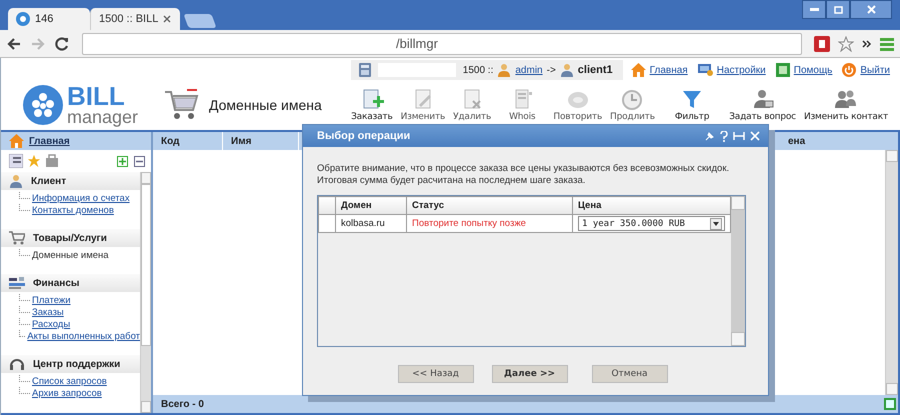 Image resolution: width=900 pixels, height=415 pixels. I want to click on contacts-icon, so click(845, 99).